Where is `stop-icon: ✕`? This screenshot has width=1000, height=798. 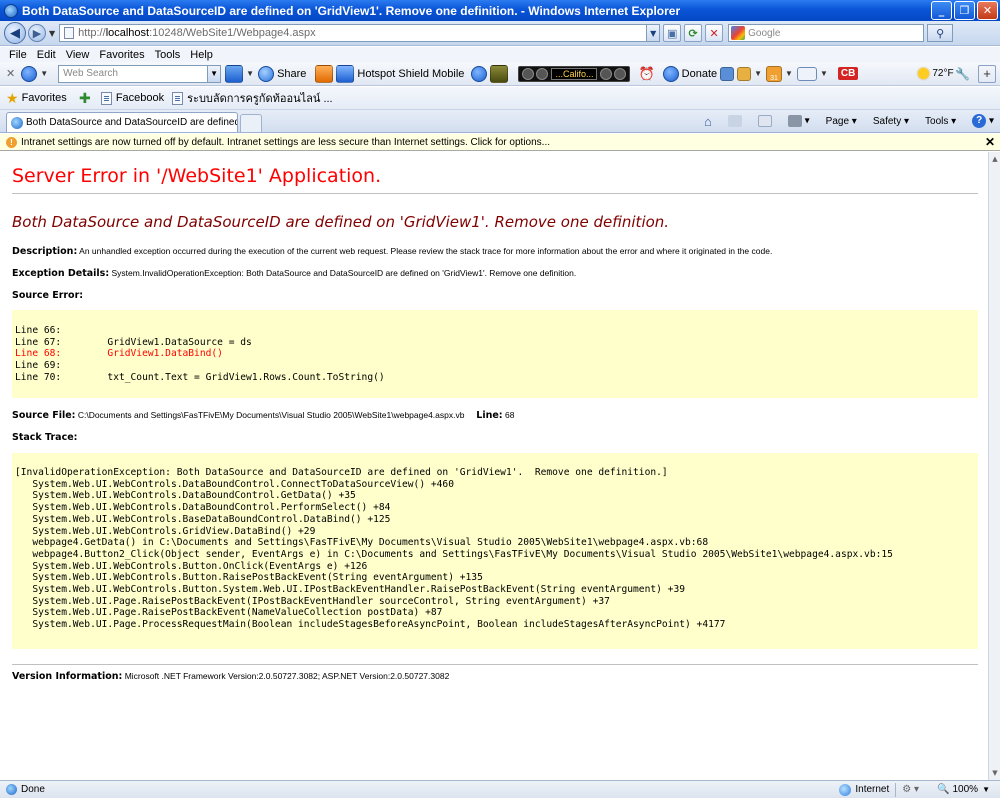
stop-icon: ✕ is located at coordinates (714, 33).